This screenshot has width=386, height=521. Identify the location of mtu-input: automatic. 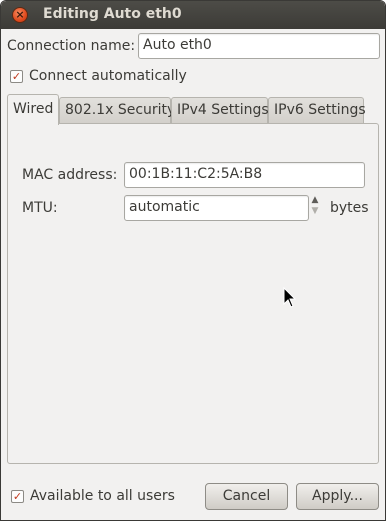
(216, 208).